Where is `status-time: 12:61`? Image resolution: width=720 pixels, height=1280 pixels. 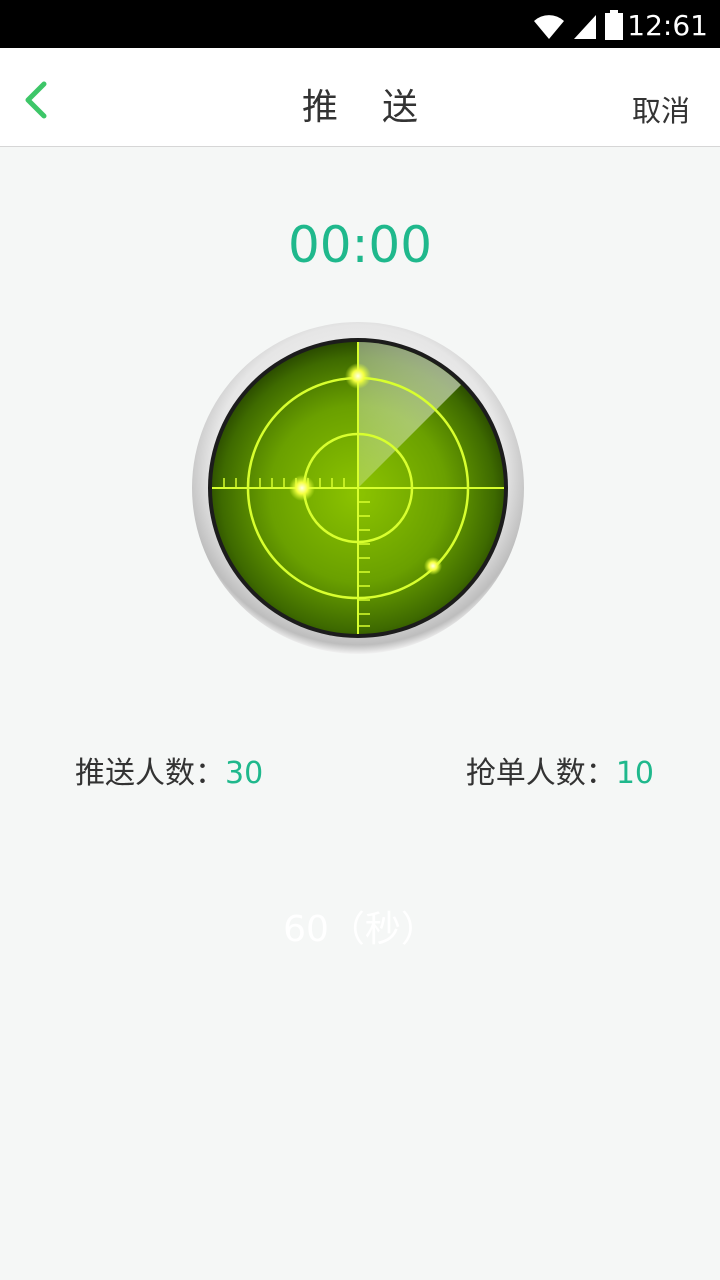
status-time: 12:61 is located at coordinates (667, 25).